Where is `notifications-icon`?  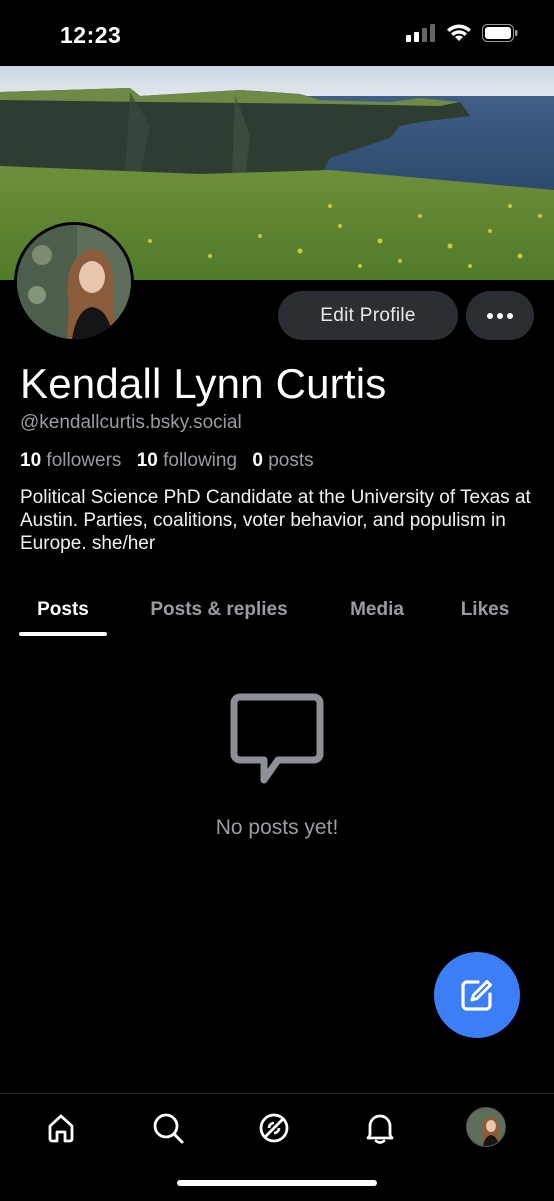 notifications-icon is located at coordinates (380, 1129).